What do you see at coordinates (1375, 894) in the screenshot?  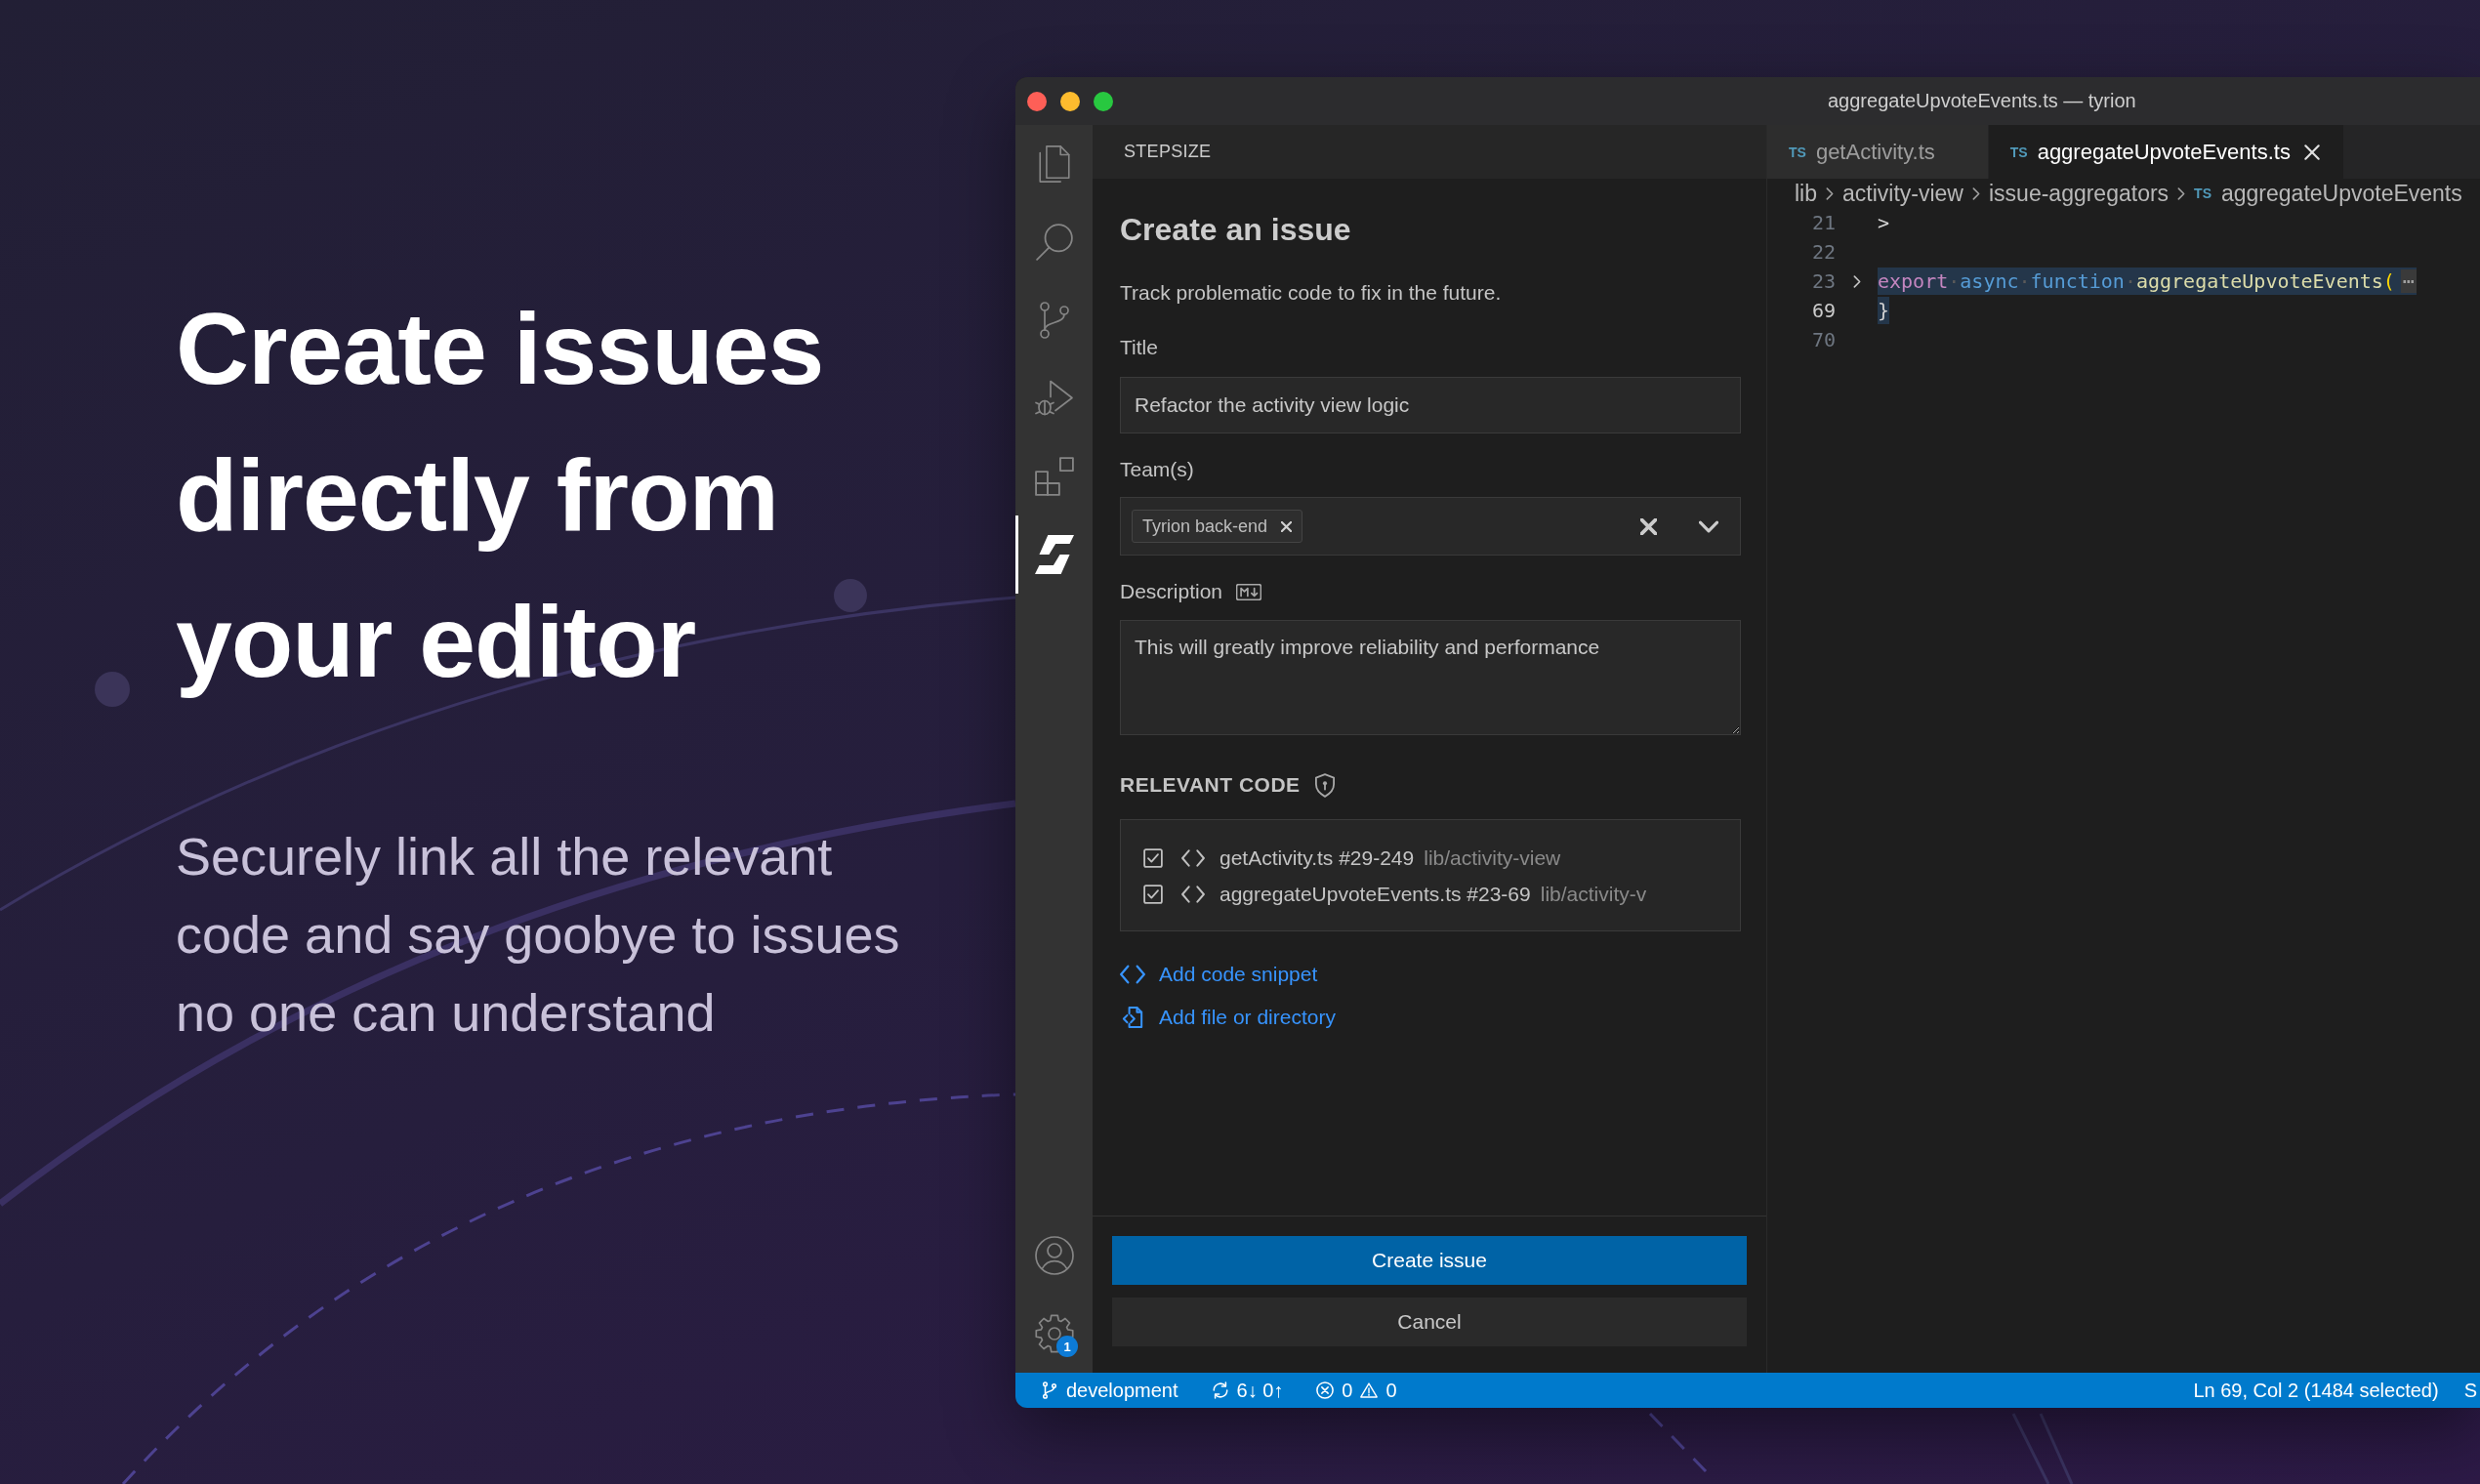 I see `snippet-name: aggregateUpvoteEvents.ts #23-69` at bounding box center [1375, 894].